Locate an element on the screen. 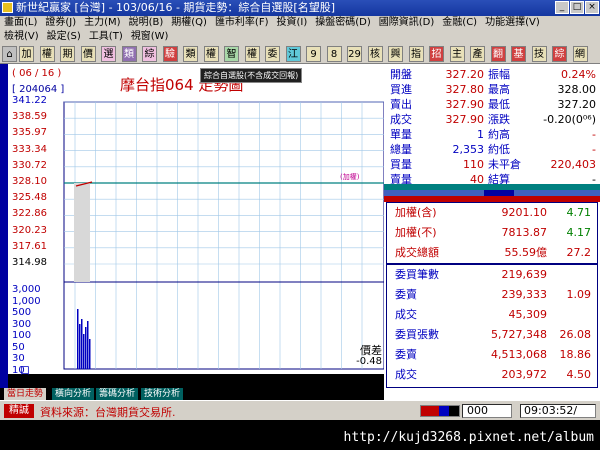 This screenshot has height=450, width=600. toolbar-button: 智 is located at coordinates (231, 54).